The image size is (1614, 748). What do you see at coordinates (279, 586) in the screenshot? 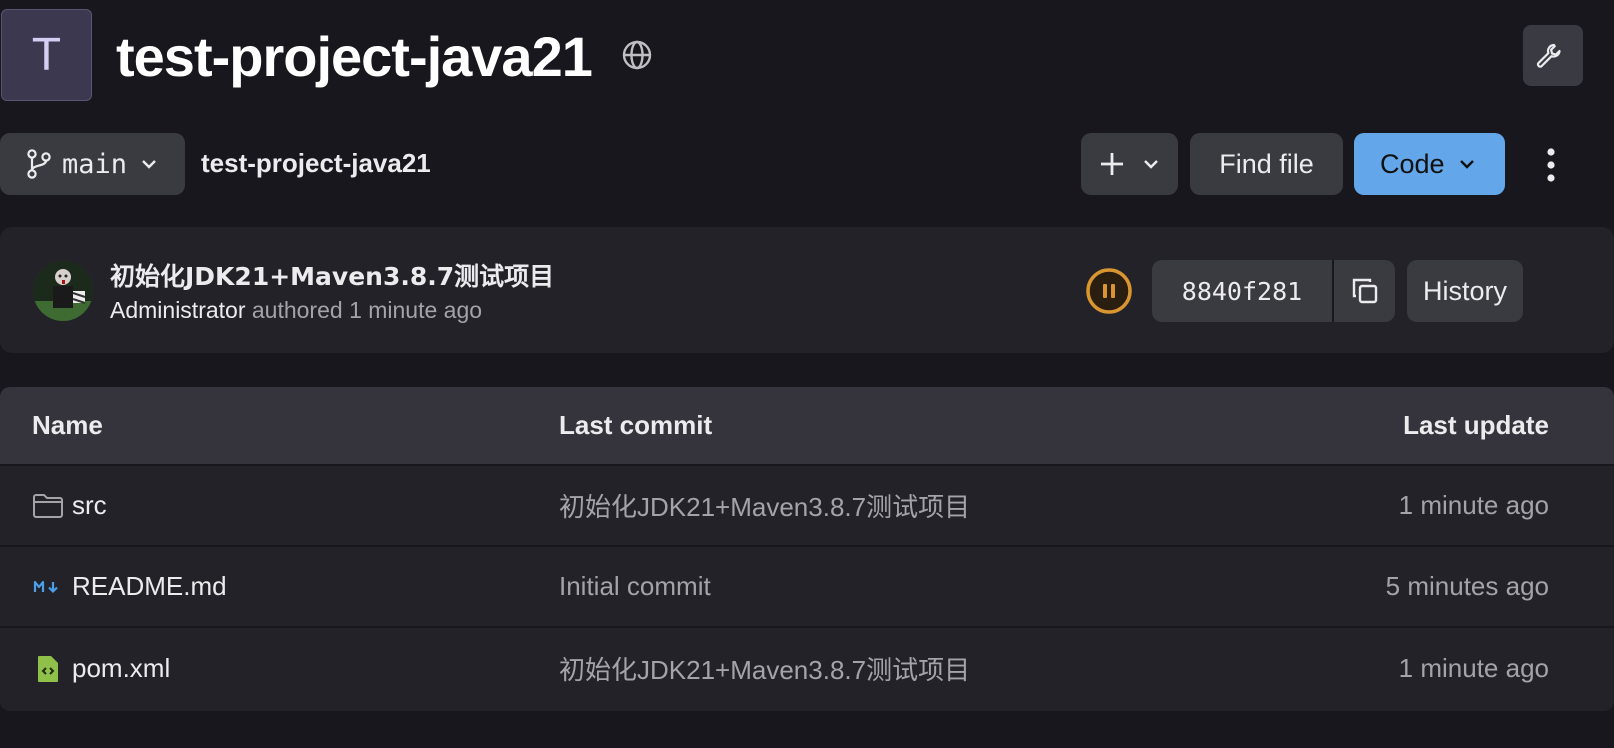
I see `file-name-cell: README.md` at bounding box center [279, 586].